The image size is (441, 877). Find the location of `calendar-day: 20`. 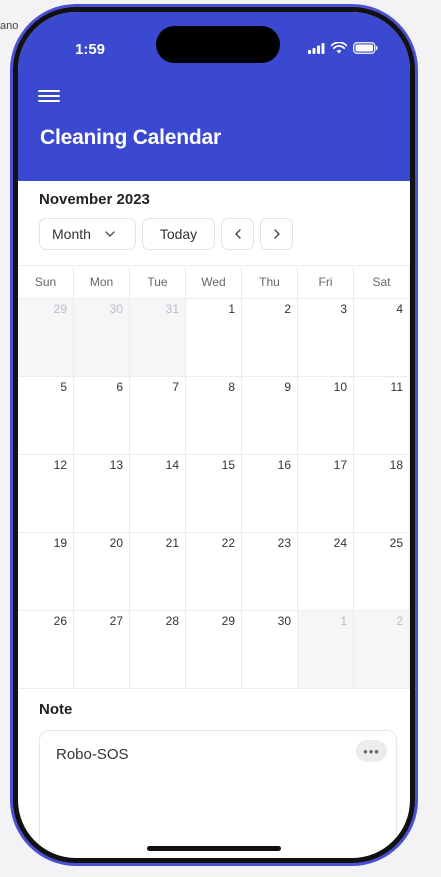

calendar-day: 20 is located at coordinates (102, 571).